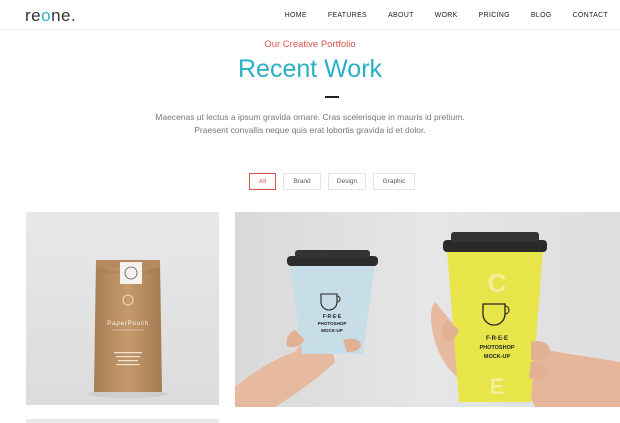 The image size is (620, 423). What do you see at coordinates (494, 15) in the screenshot?
I see `nav-pricing: PRICING` at bounding box center [494, 15].